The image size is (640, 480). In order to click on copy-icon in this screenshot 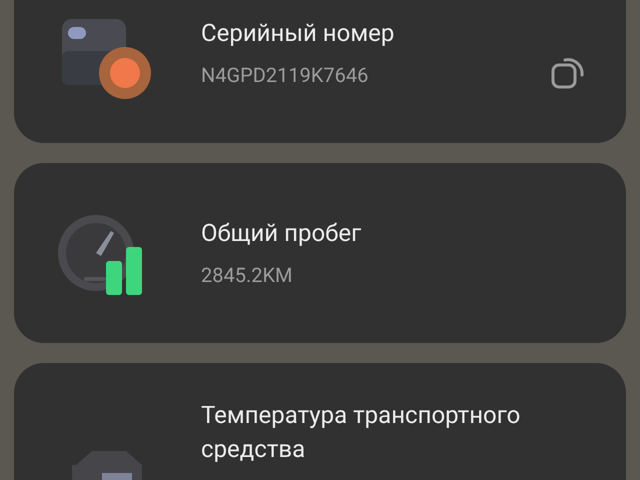, I will do `click(568, 73)`.